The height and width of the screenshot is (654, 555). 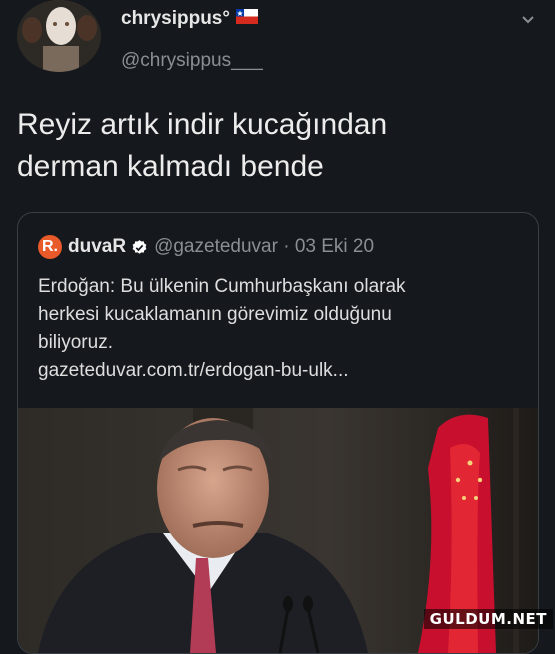 What do you see at coordinates (192, 61) in the screenshot?
I see `user-handle: @chrysippus___` at bounding box center [192, 61].